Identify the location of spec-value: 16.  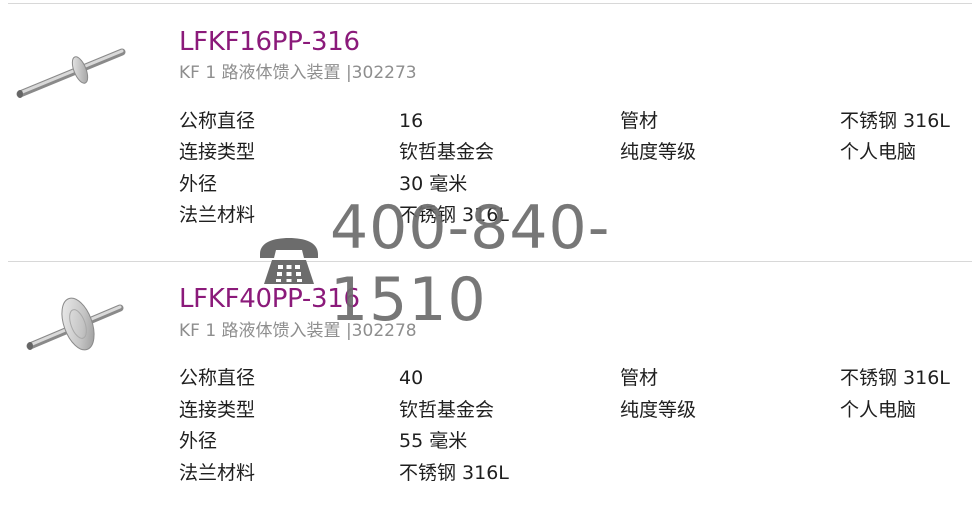
(411, 121).